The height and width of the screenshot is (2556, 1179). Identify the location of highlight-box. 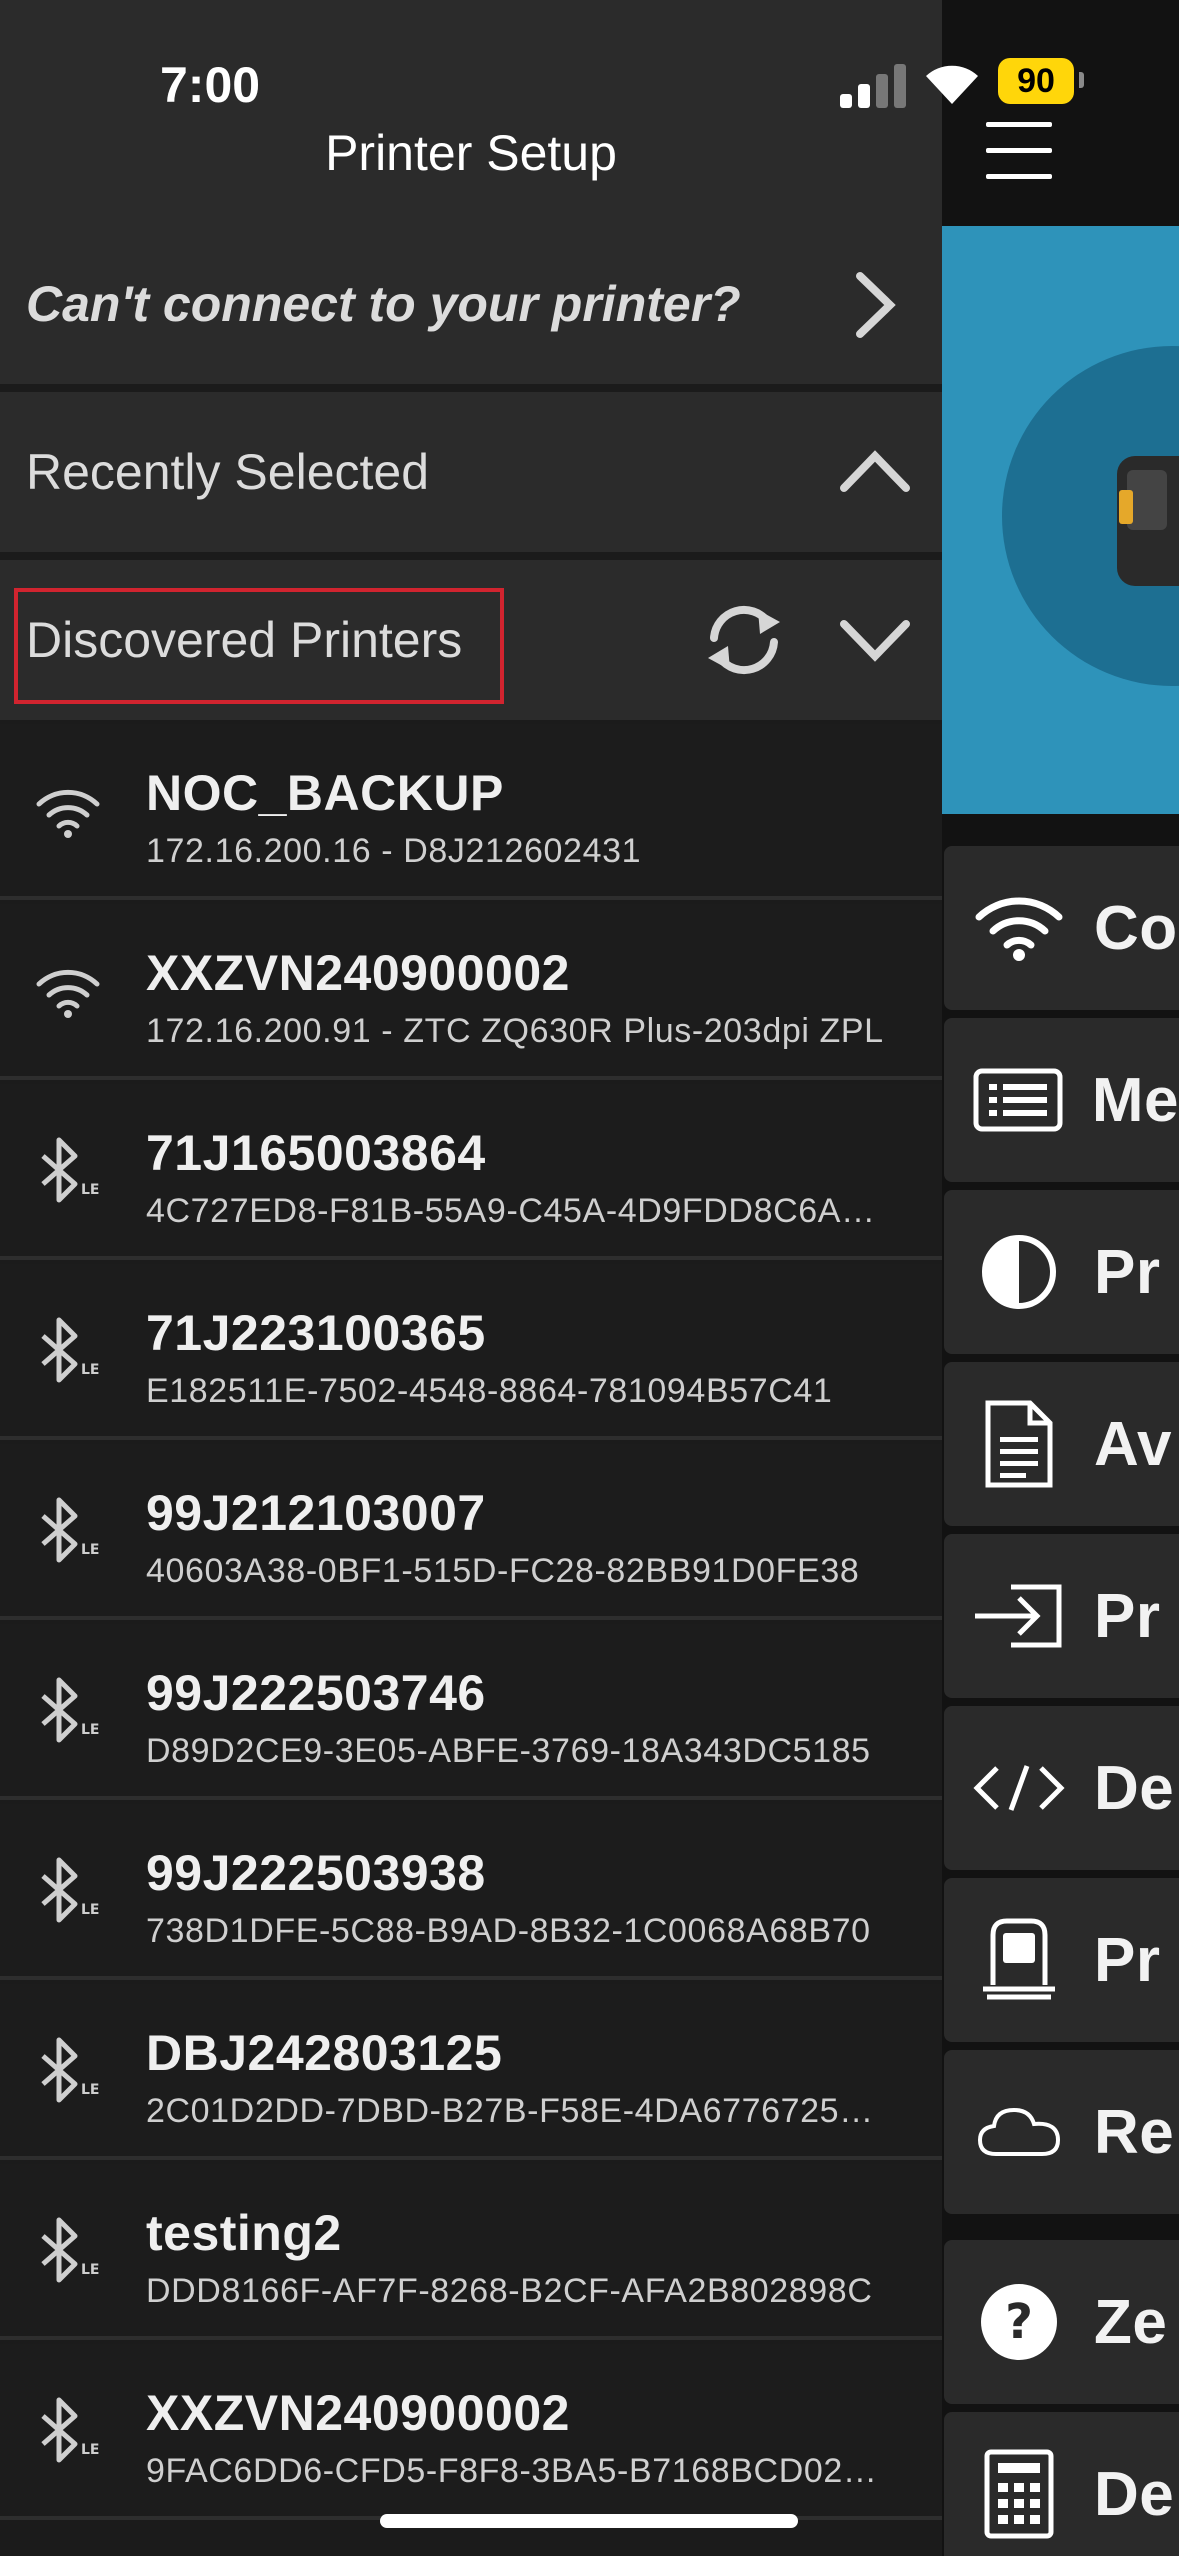
(259, 646).